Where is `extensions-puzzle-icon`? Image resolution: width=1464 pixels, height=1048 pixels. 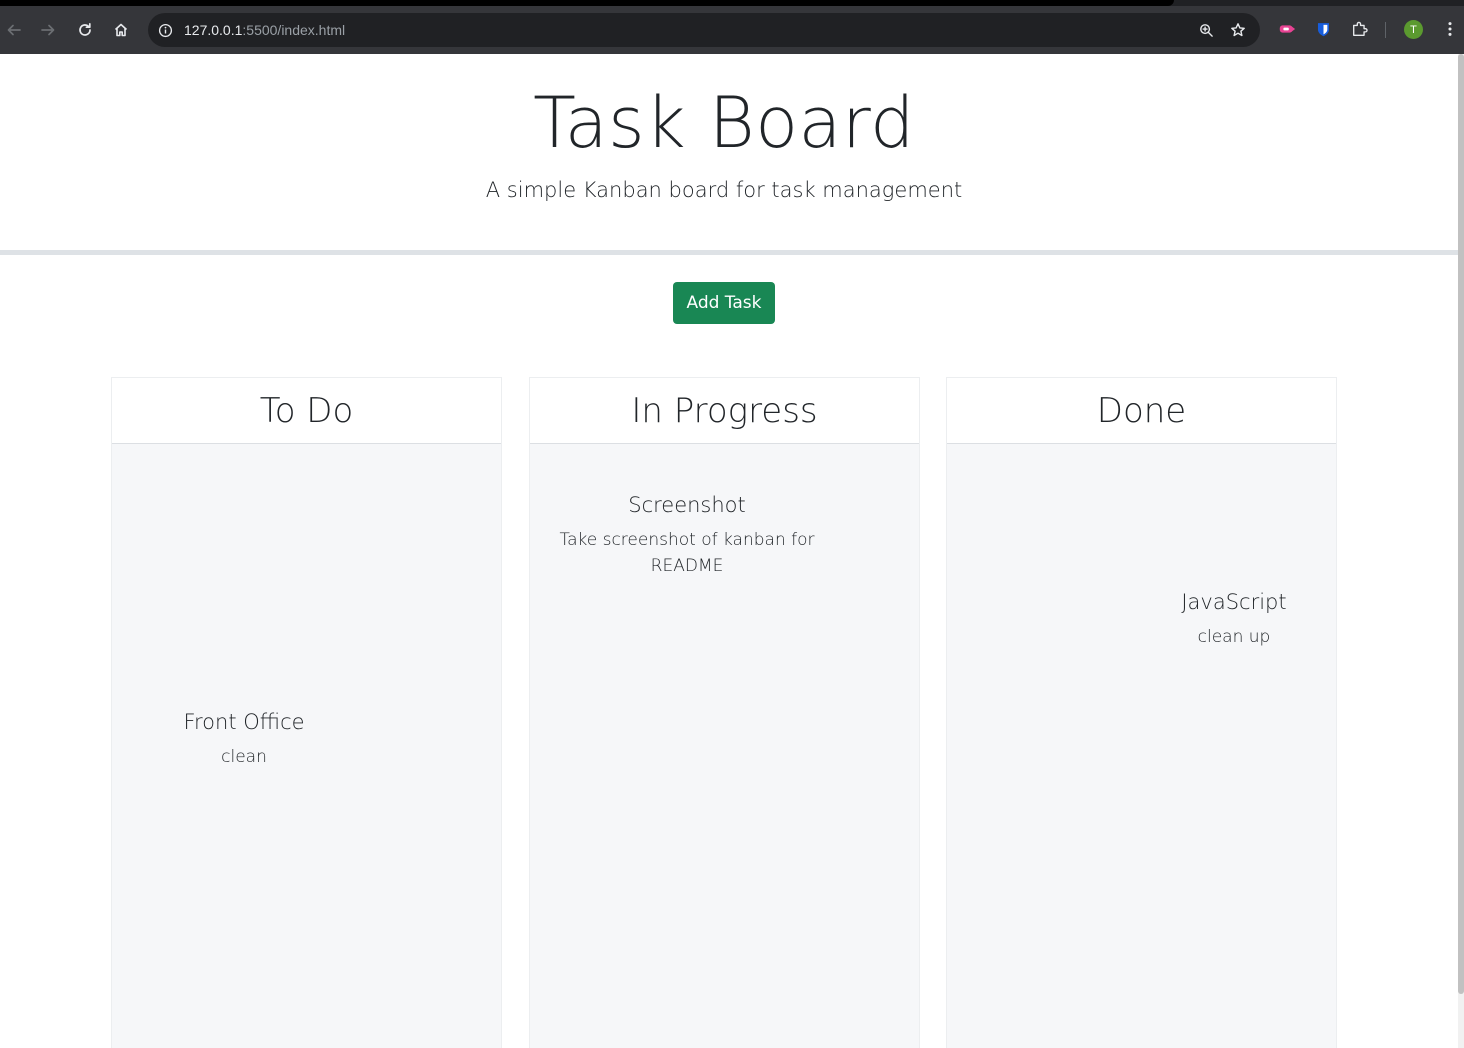
extensions-puzzle-icon is located at coordinates (1360, 29).